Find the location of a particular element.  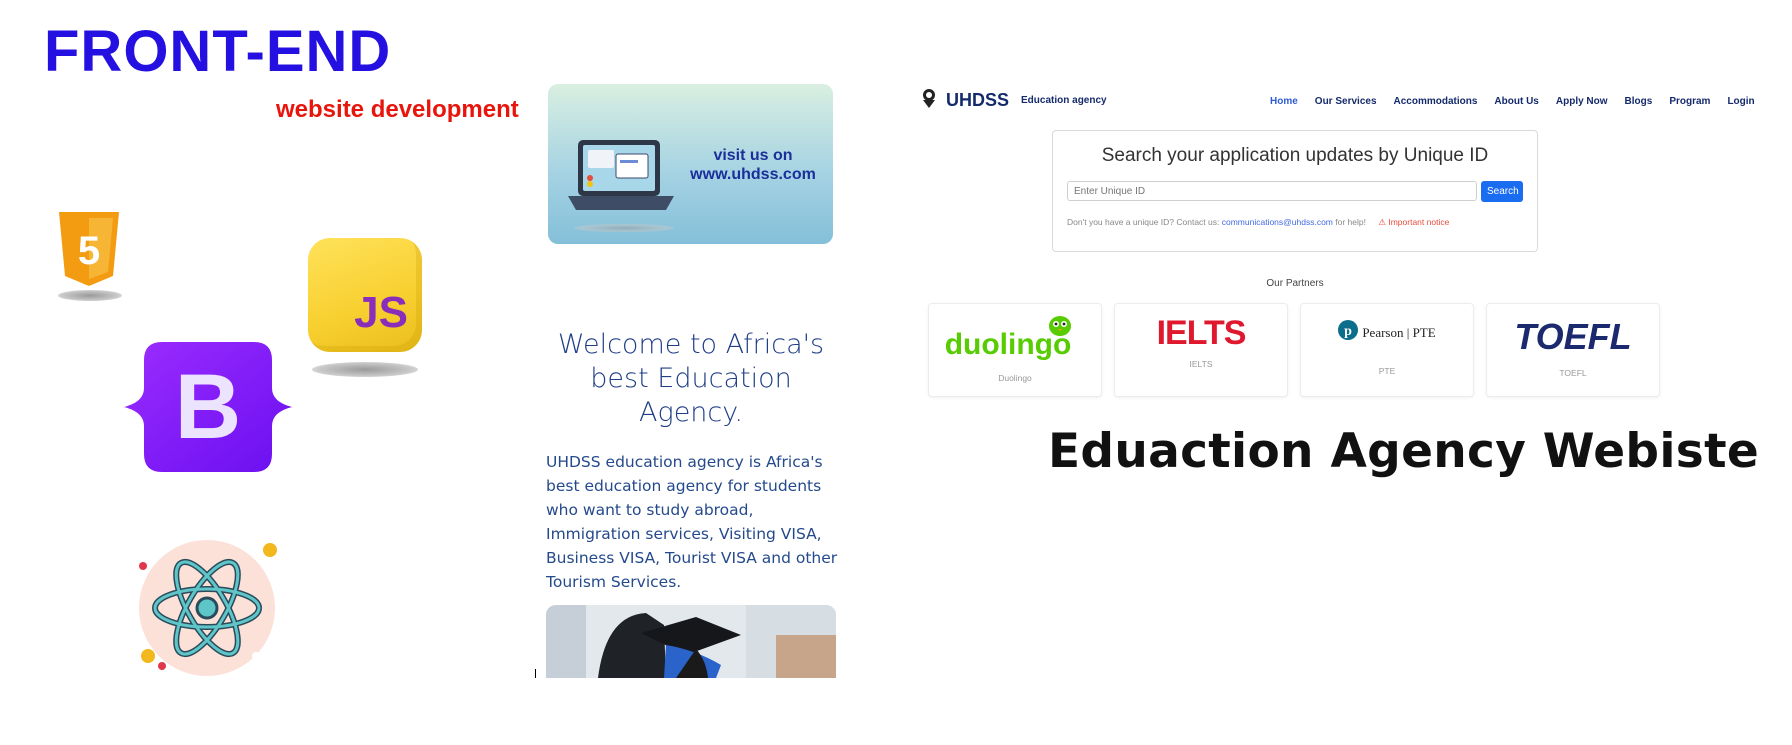

text-cursor is located at coordinates (535, 673).